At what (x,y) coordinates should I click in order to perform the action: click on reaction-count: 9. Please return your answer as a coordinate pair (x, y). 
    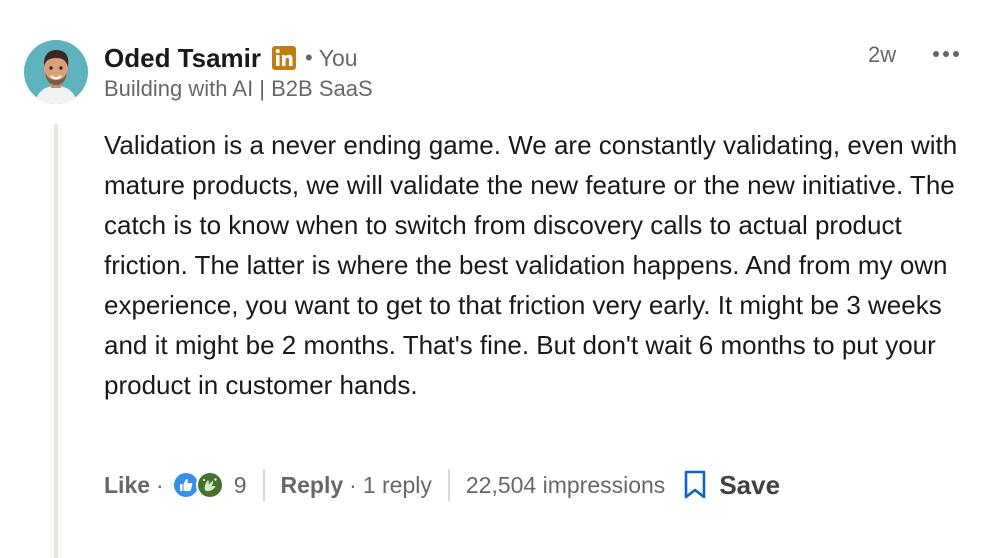
    Looking at the image, I should click on (240, 484).